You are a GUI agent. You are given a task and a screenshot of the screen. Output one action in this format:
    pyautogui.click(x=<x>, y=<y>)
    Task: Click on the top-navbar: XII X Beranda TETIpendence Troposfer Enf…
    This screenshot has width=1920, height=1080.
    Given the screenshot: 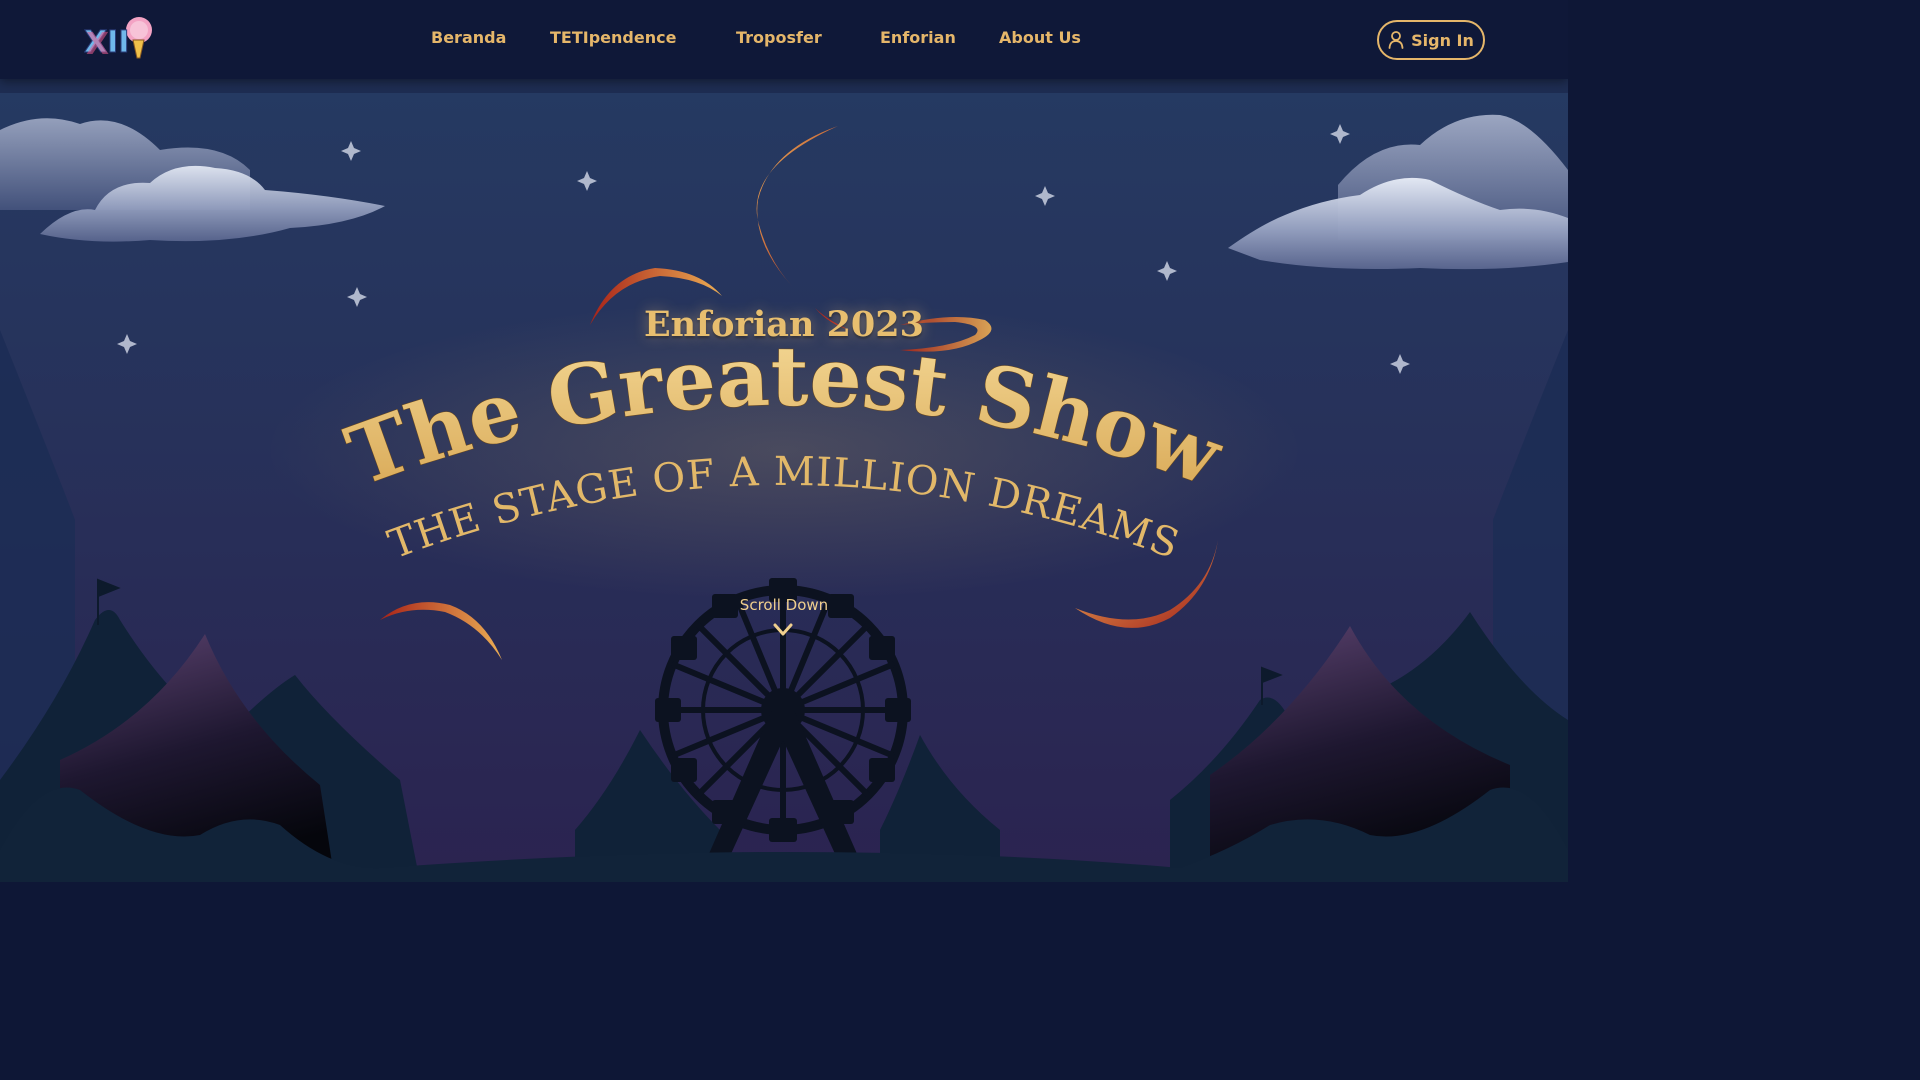 What is the action you would take?
    pyautogui.click(x=784, y=39)
    